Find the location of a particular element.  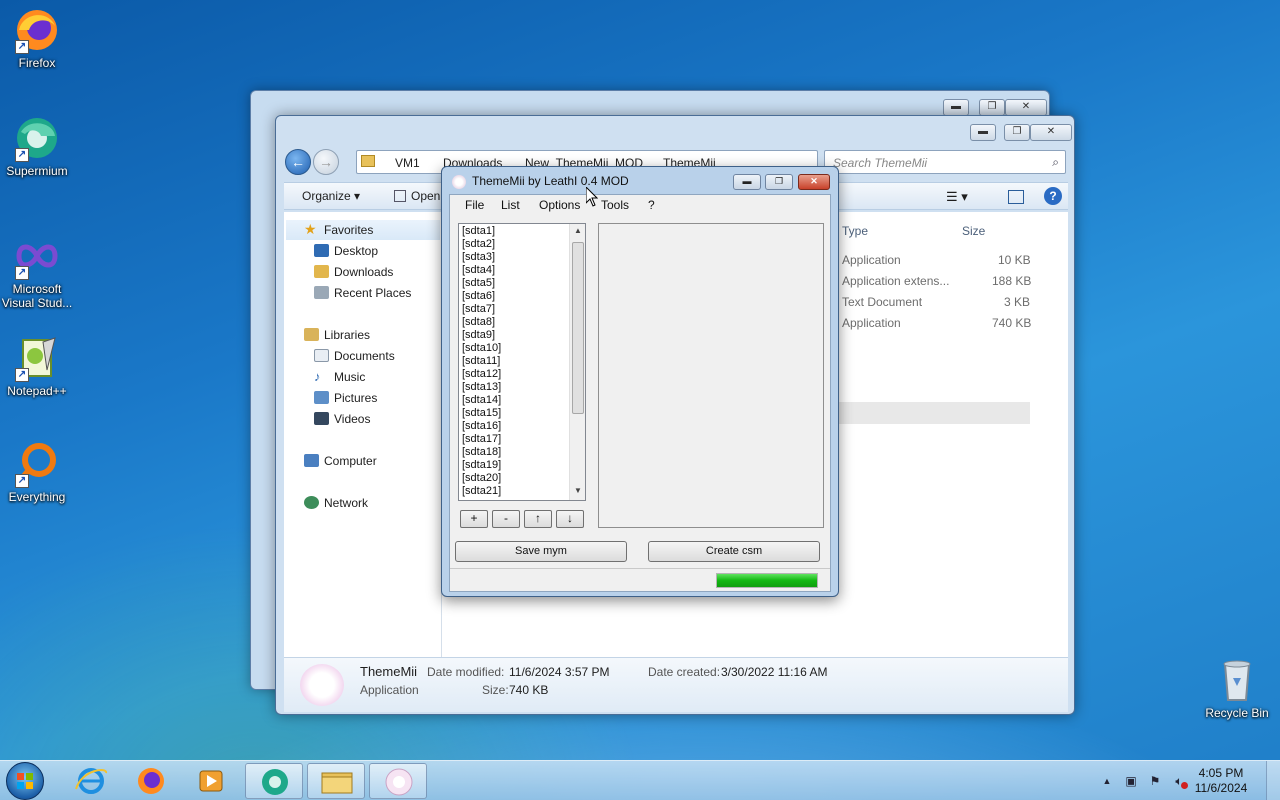

list-item: [sdta19] is located at coordinates (481, 465).